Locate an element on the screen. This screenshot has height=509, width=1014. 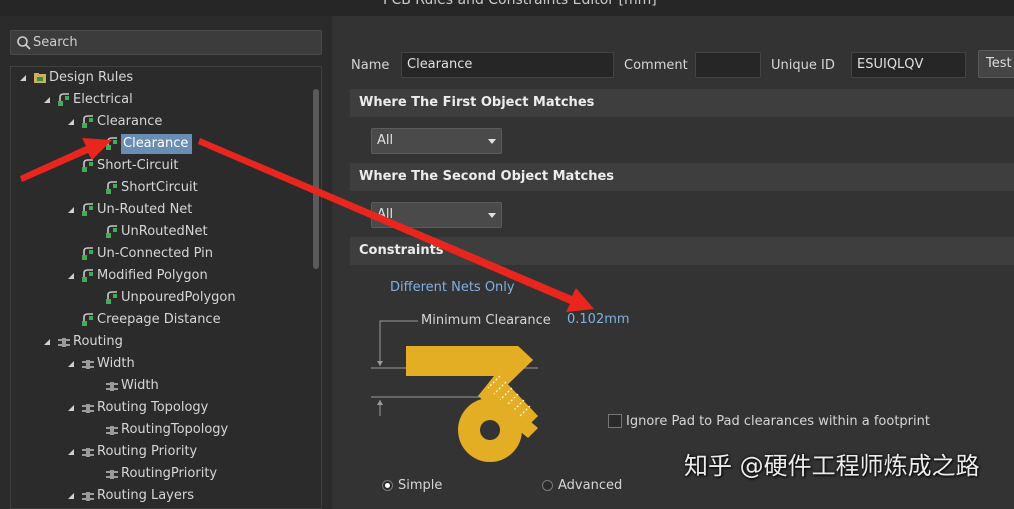
tree-item-label: Electrical is located at coordinates (103, 99).